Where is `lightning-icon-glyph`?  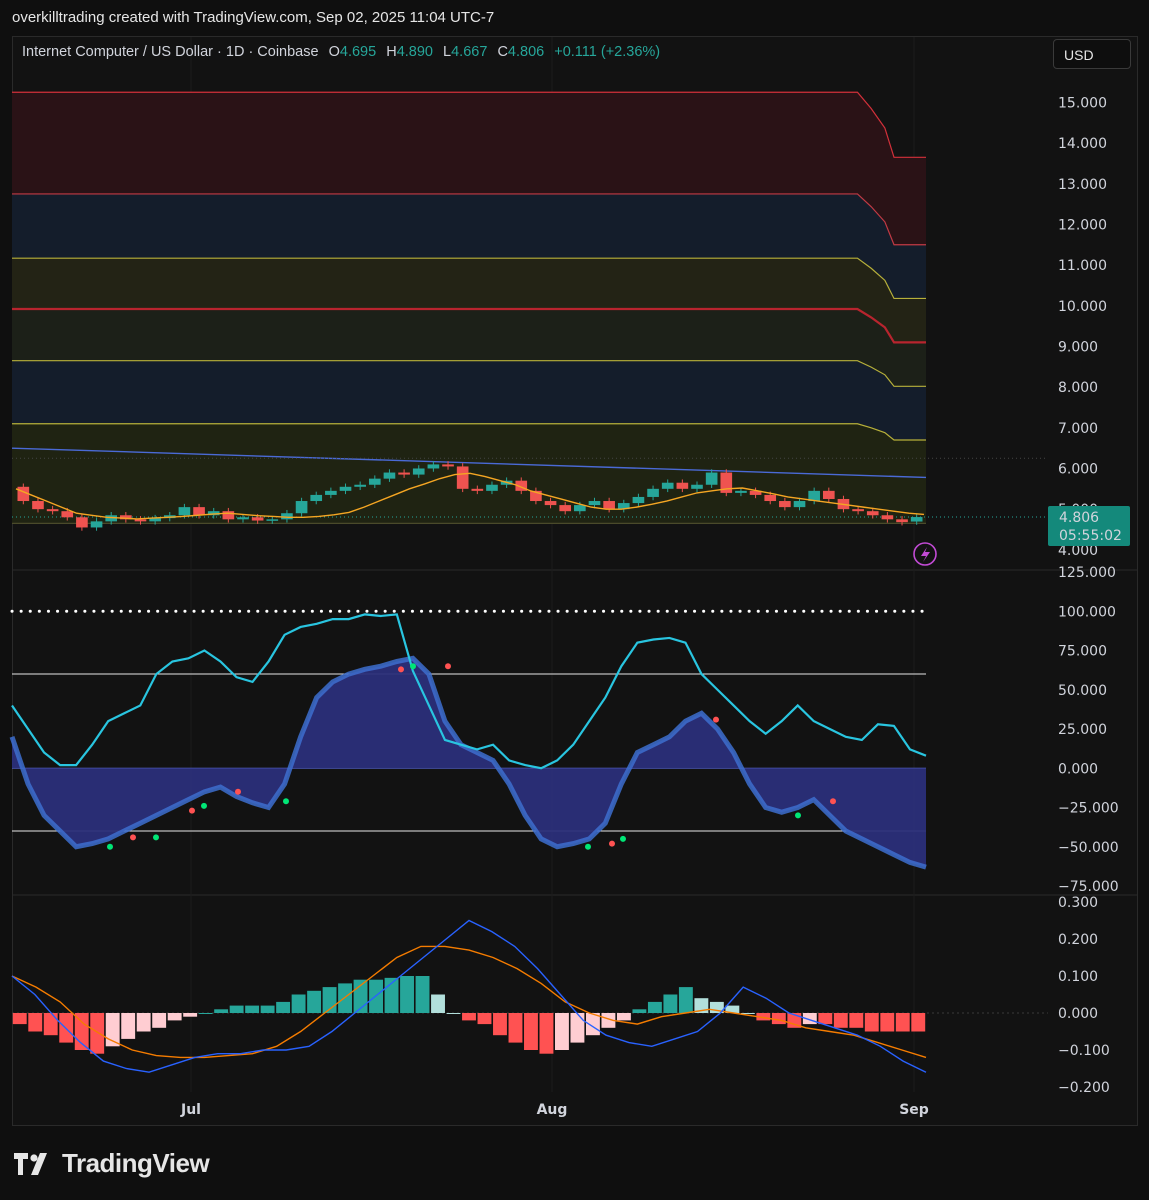
lightning-icon-glyph is located at coordinates (925, 554).